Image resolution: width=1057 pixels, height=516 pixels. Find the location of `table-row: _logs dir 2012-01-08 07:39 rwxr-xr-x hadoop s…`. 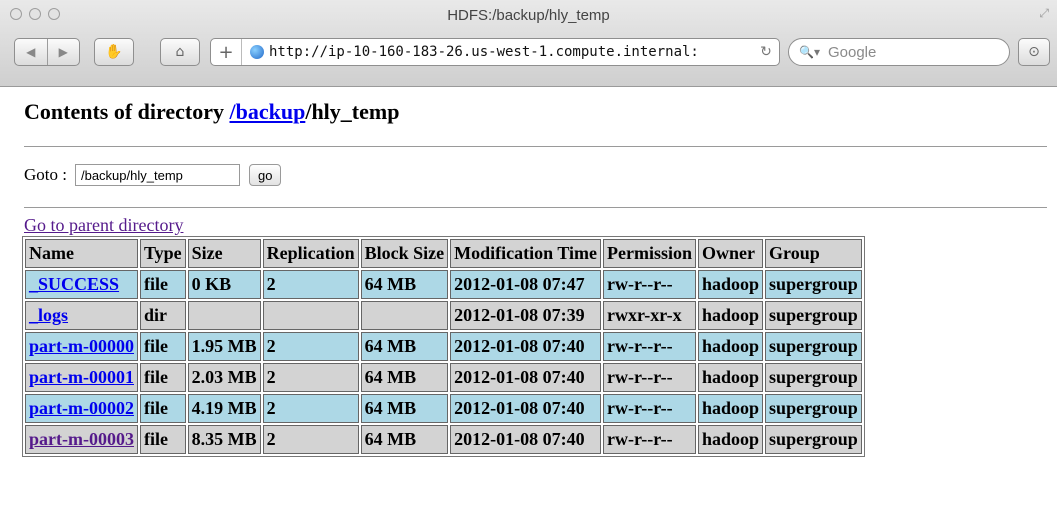

table-row: _logs dir 2012-01-08 07:39 rwxr-xr-x hadoop s… is located at coordinates (443, 315).